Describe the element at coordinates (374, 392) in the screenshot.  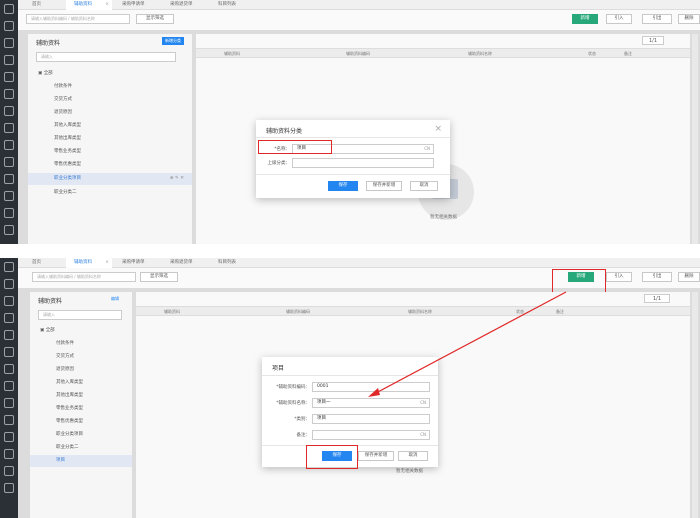
I see `arrow-head` at that location.